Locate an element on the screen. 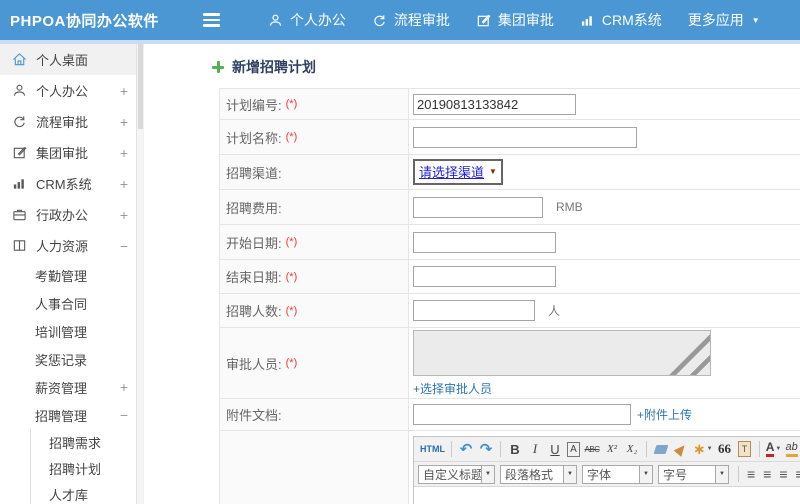 This screenshot has height=504, width=800. font-family-dropdown: 字体 ▼ is located at coordinates (617, 474).